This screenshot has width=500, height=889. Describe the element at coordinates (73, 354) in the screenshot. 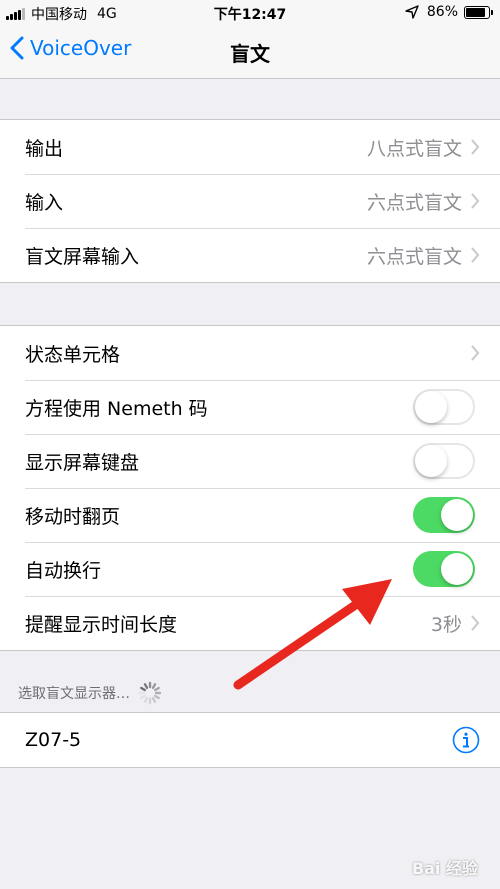

I see `row-label: 状态单元格` at that location.